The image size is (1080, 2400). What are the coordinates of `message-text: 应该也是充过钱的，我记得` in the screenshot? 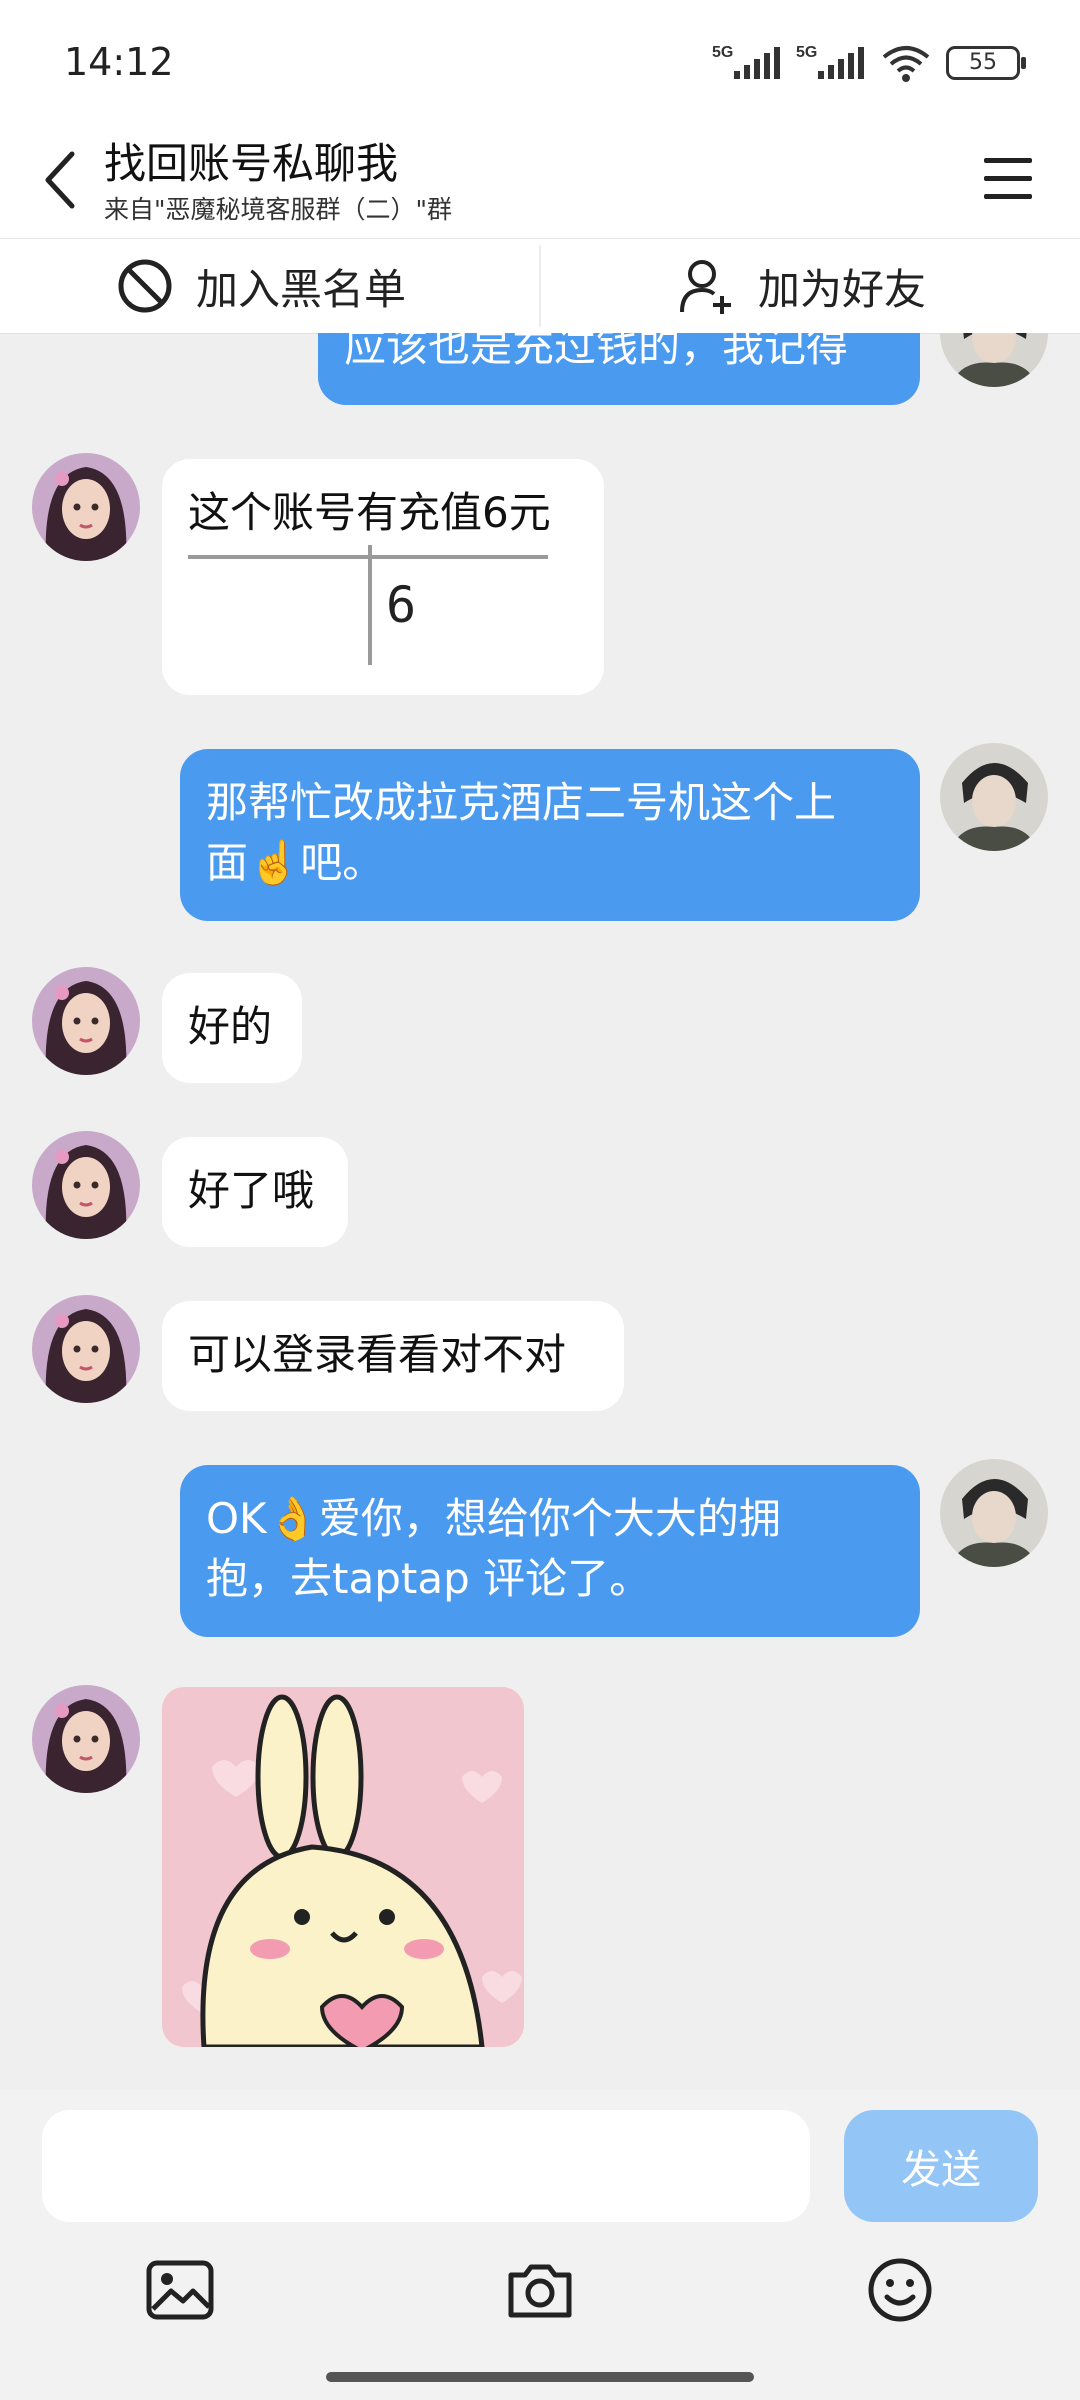 It's located at (596, 352).